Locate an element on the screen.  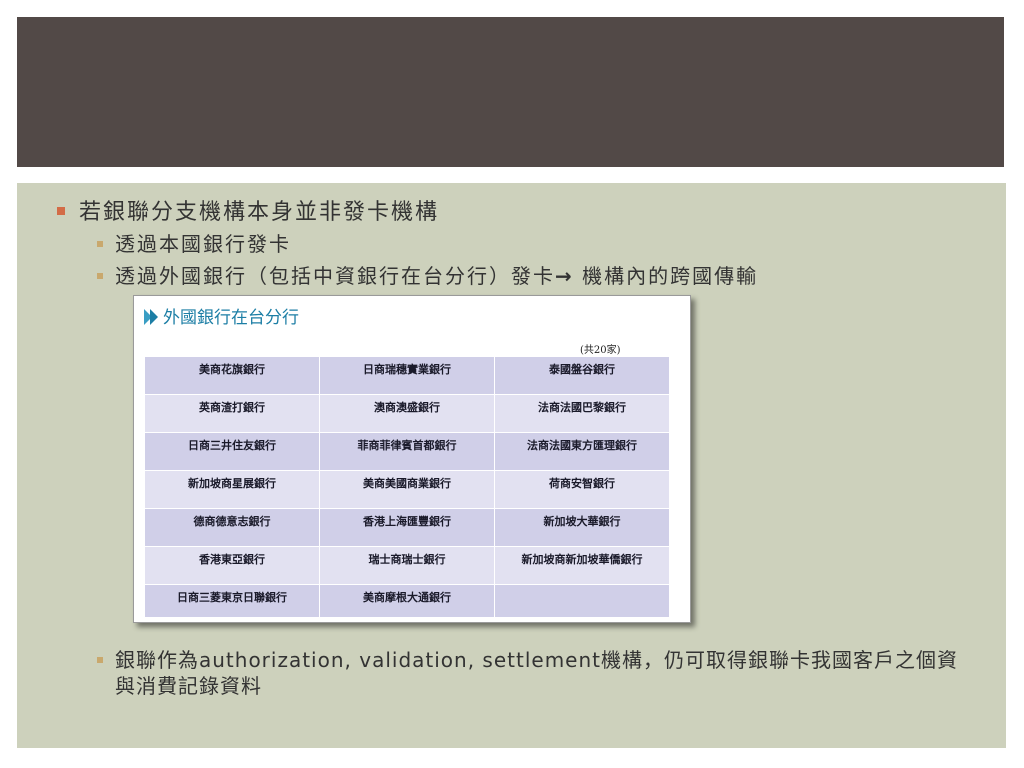
bank-cell is located at coordinates (582, 601).